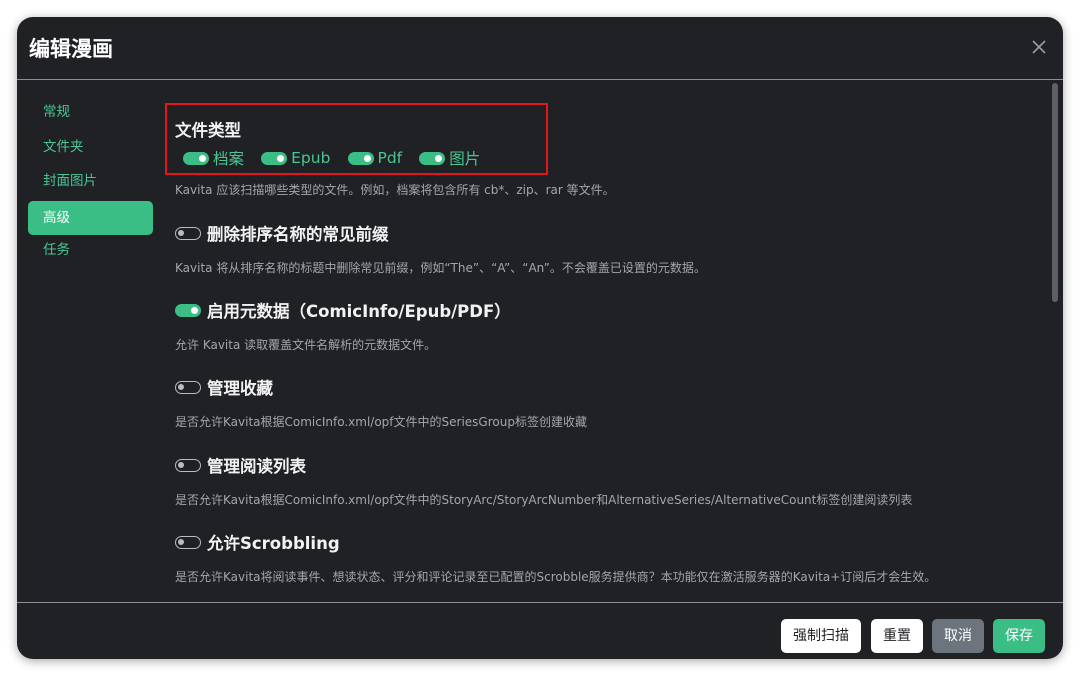 This screenshot has width=1080, height=676. I want to click on cancel-button: 取消, so click(958, 636).